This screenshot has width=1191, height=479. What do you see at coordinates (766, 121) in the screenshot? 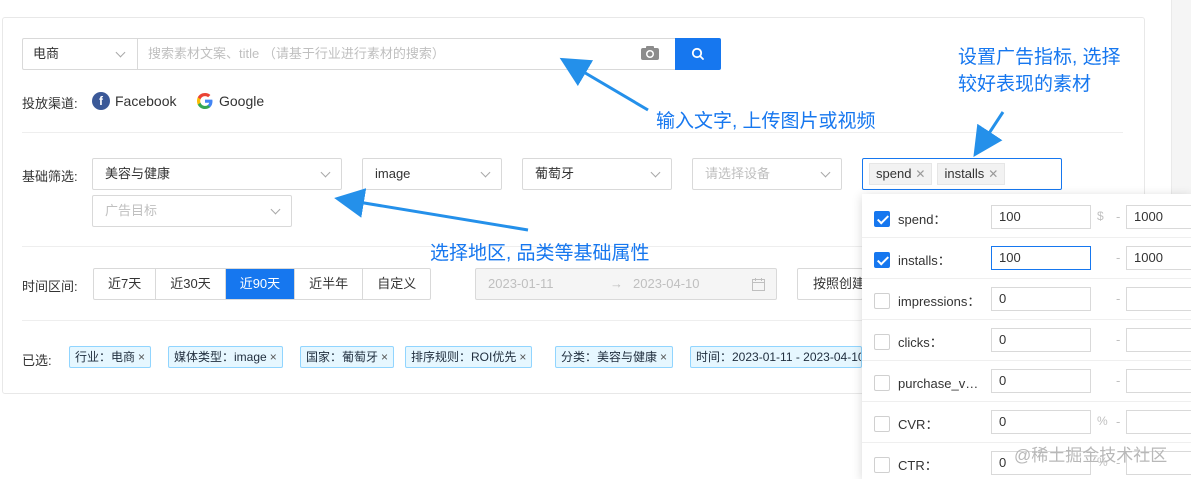
I see `annotation-search: 输入文字, 上传图片或视频` at bounding box center [766, 121].